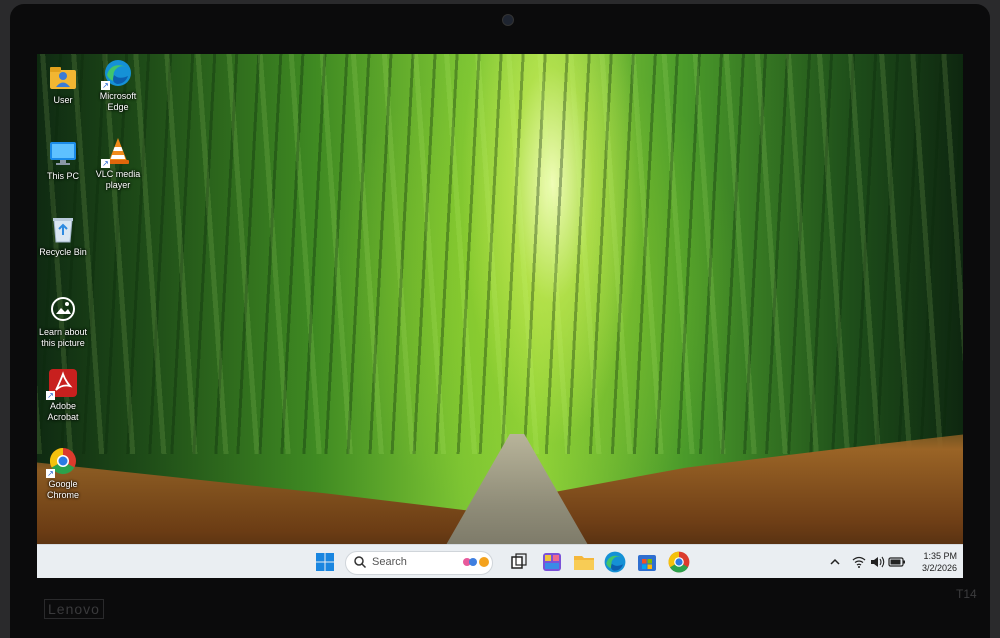  I want to click on edge-icon, so click(615, 562).